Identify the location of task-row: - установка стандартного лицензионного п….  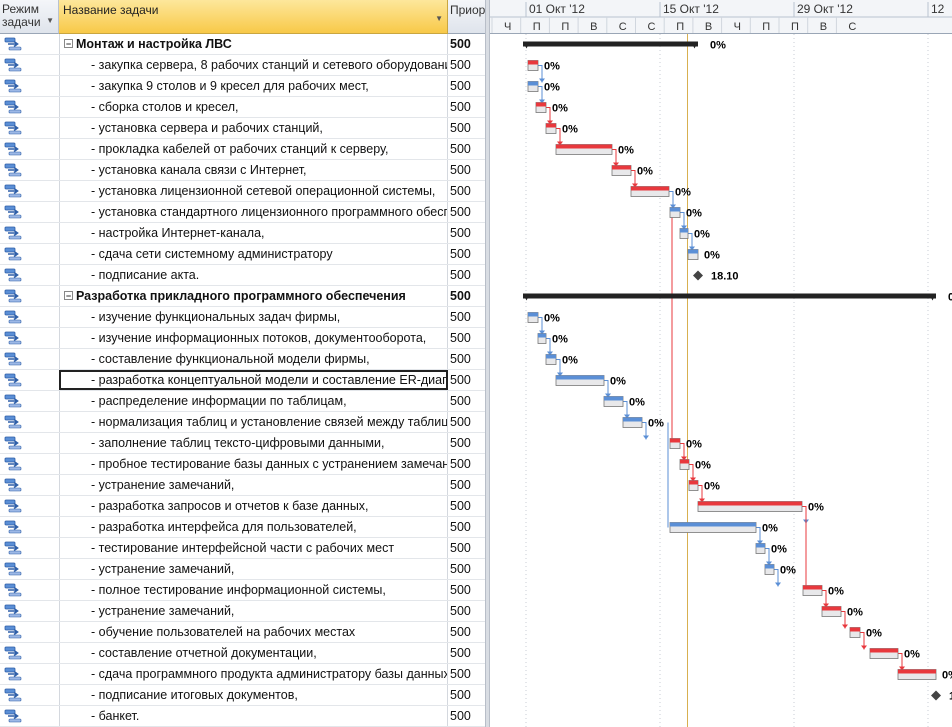
(242, 212).